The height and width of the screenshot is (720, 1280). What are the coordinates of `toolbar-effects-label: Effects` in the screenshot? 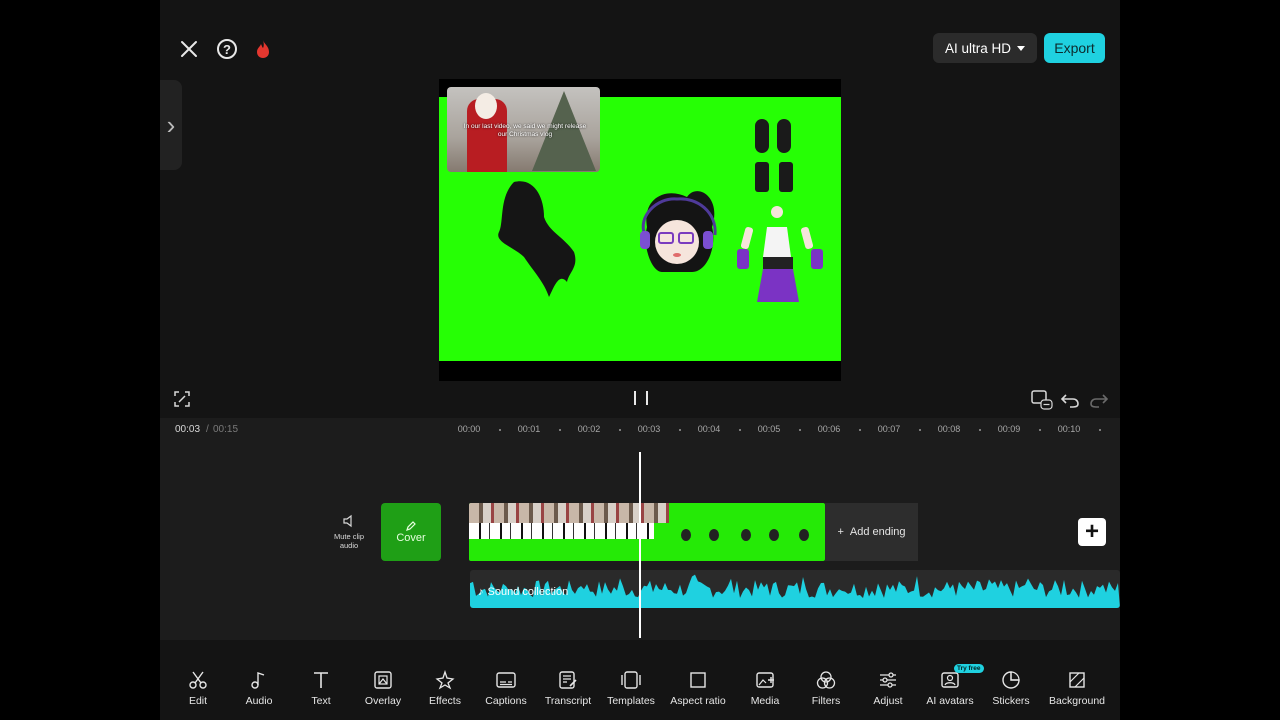 It's located at (445, 701).